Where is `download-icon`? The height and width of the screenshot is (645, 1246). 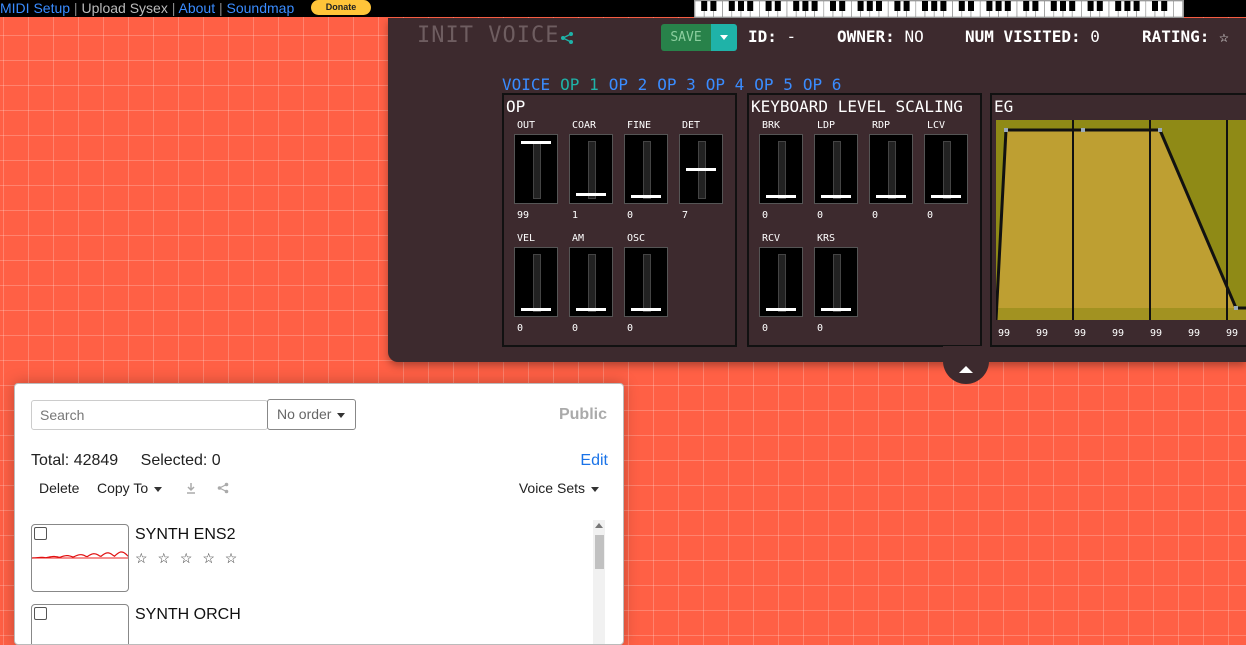 download-icon is located at coordinates (191, 488).